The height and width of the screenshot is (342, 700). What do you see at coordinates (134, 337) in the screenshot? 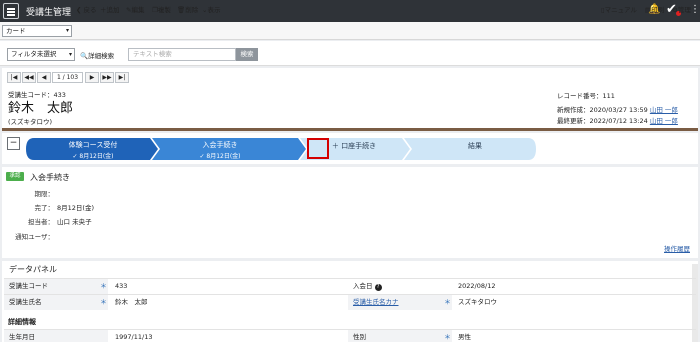
I see `birthdate-value: 1997/11/13` at bounding box center [134, 337].